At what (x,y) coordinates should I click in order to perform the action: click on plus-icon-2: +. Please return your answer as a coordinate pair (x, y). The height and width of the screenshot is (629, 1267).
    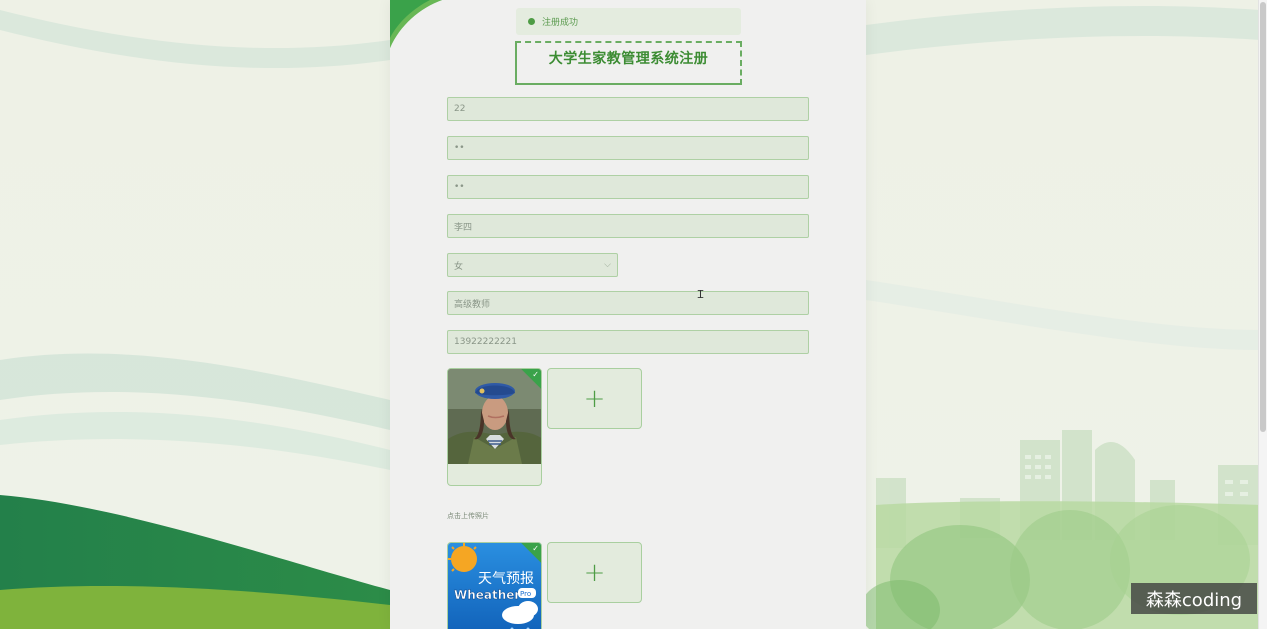
    Looking at the image, I should click on (594, 572).